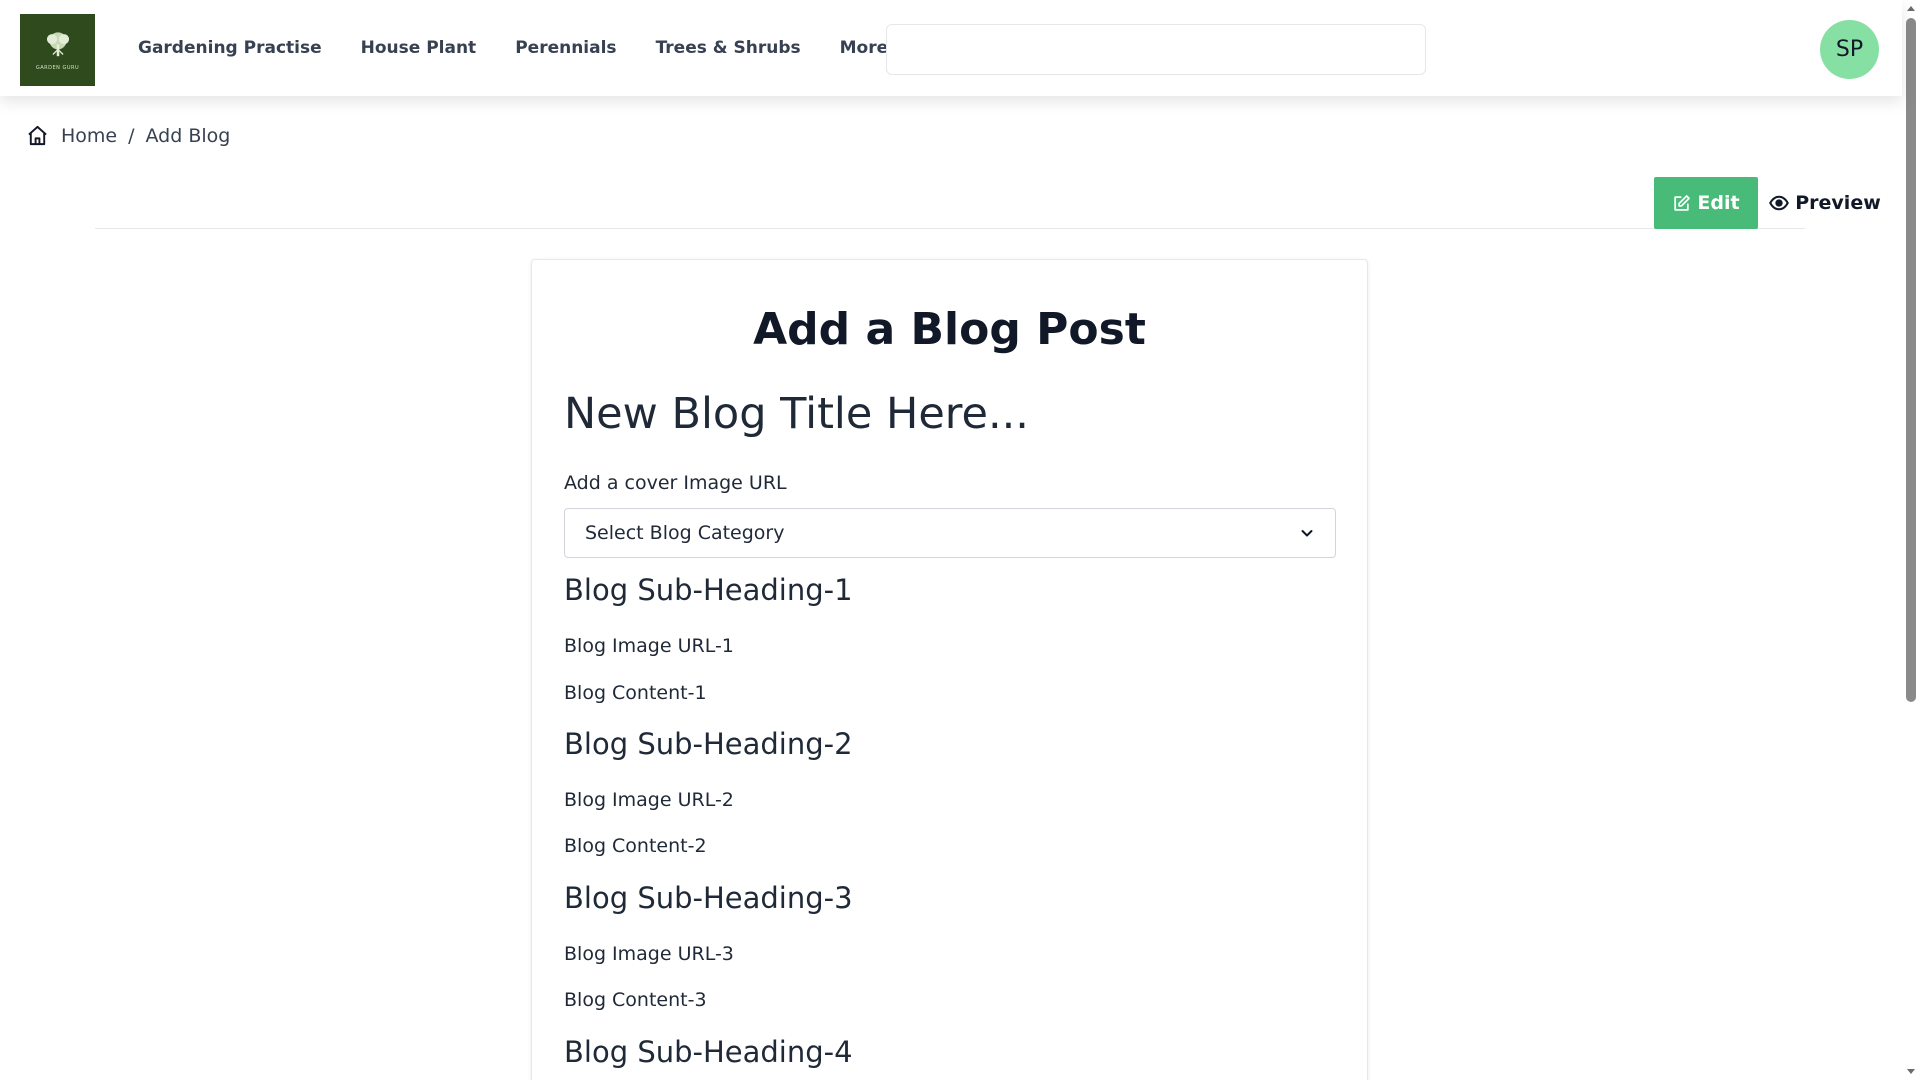 This screenshot has height=1080, width=1920. What do you see at coordinates (419, 48) in the screenshot?
I see `nav-house-plant: House Plant` at bounding box center [419, 48].